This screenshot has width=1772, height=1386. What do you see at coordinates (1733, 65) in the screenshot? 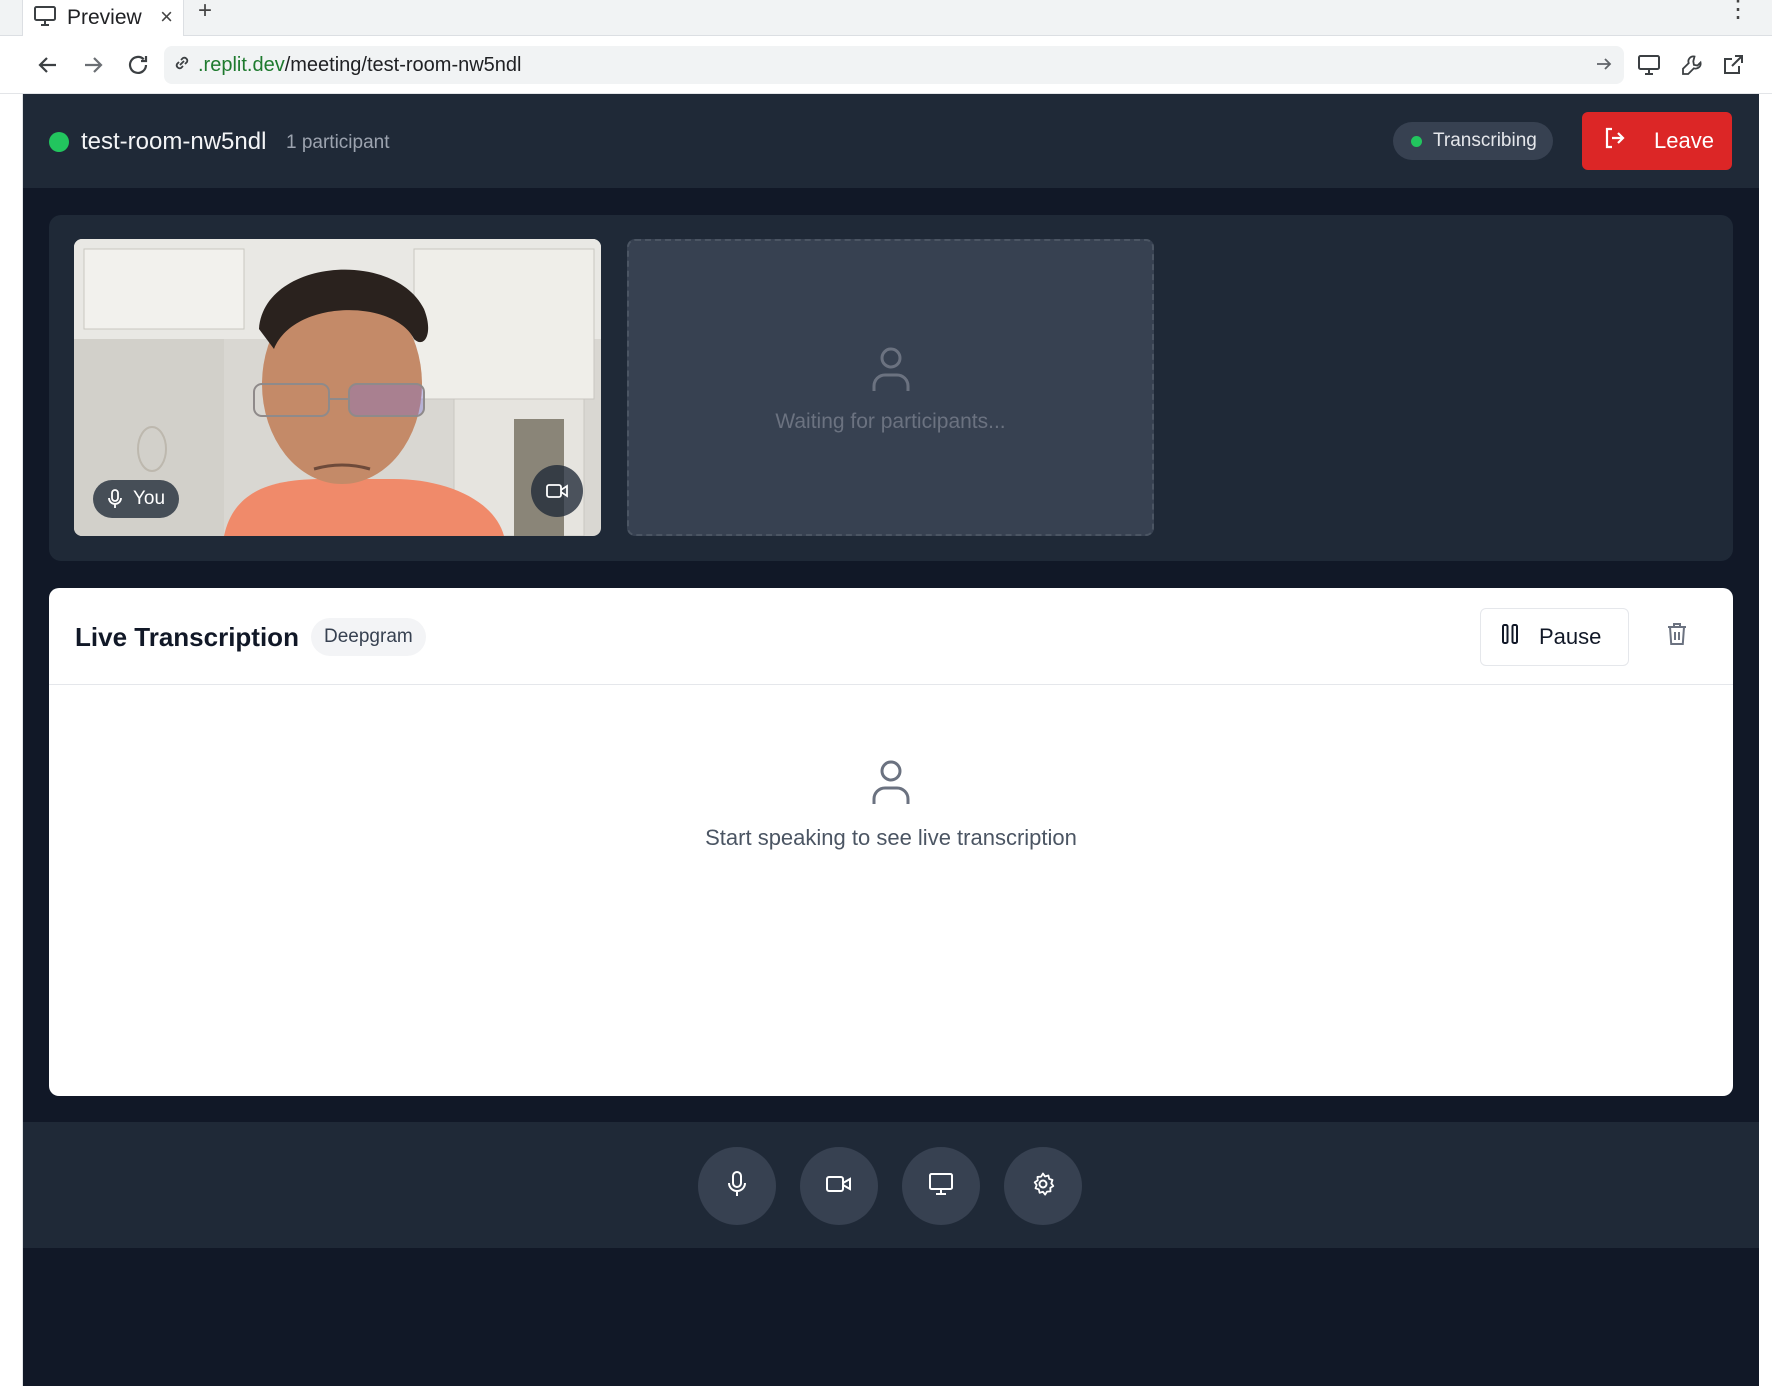
I see `open-external-icon` at bounding box center [1733, 65].